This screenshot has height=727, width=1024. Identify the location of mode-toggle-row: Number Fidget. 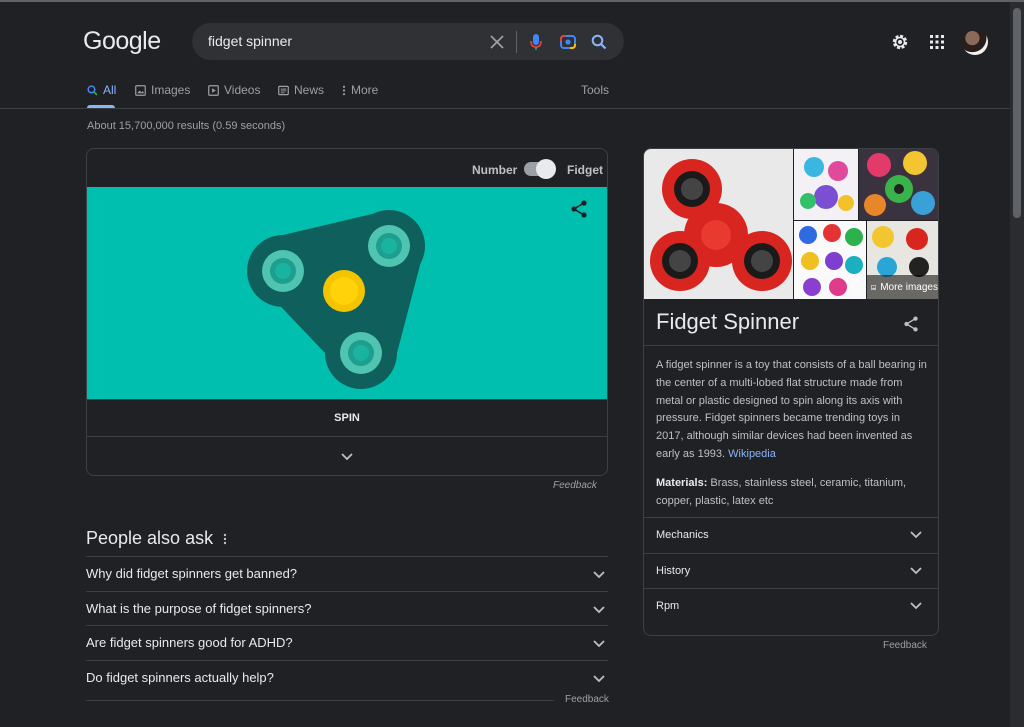
(347, 168).